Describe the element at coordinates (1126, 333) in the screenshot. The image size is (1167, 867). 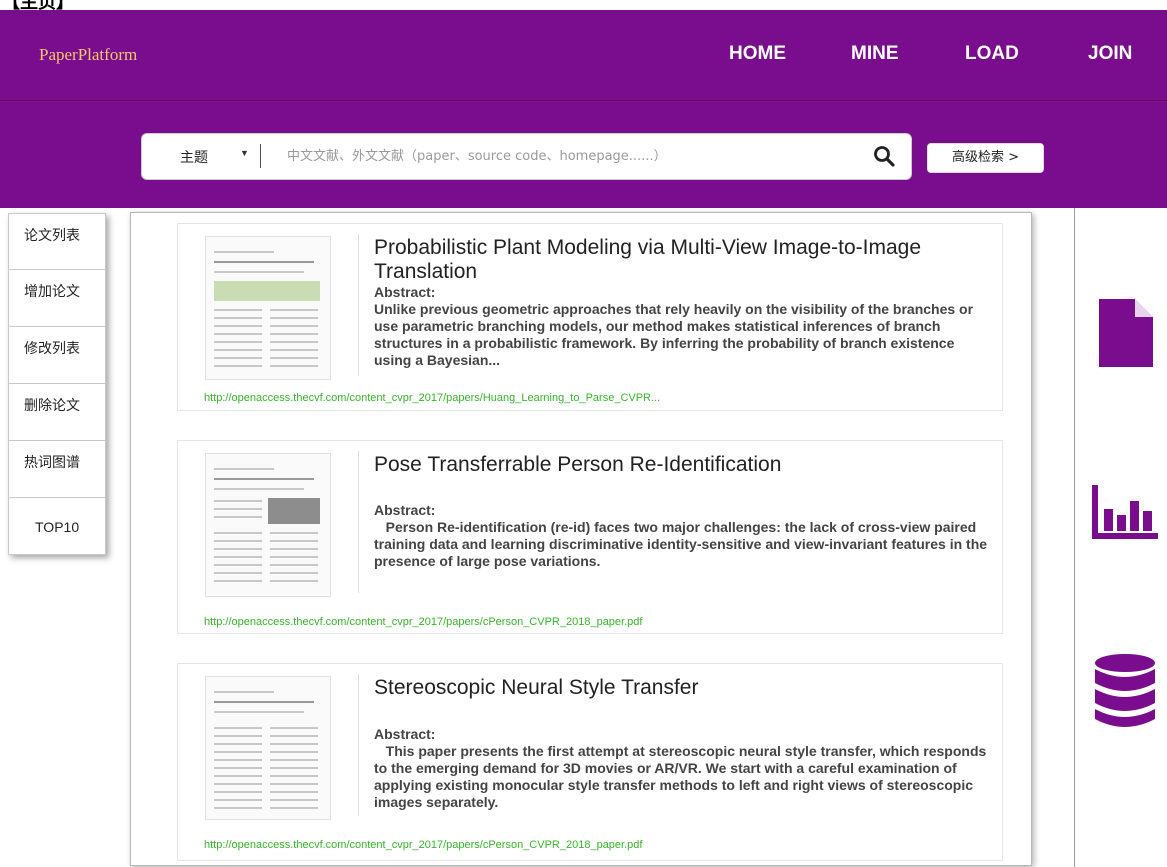
I see `document-icon` at that location.